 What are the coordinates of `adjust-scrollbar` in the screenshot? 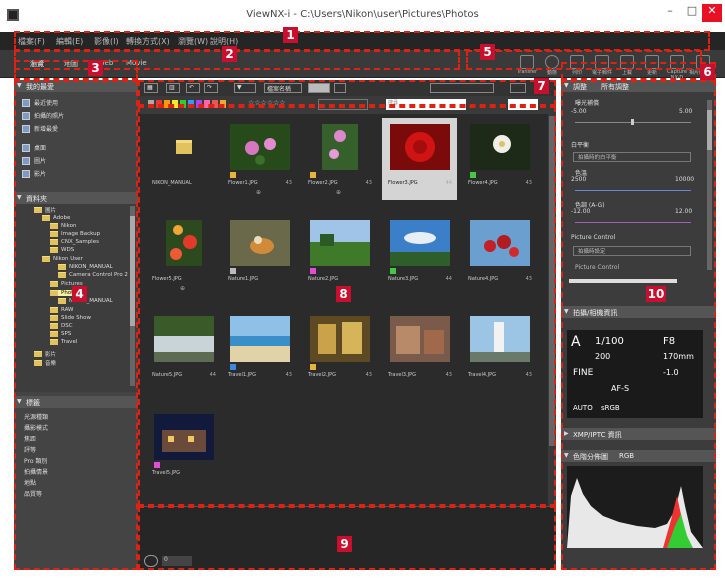 It's located at (709, 185).